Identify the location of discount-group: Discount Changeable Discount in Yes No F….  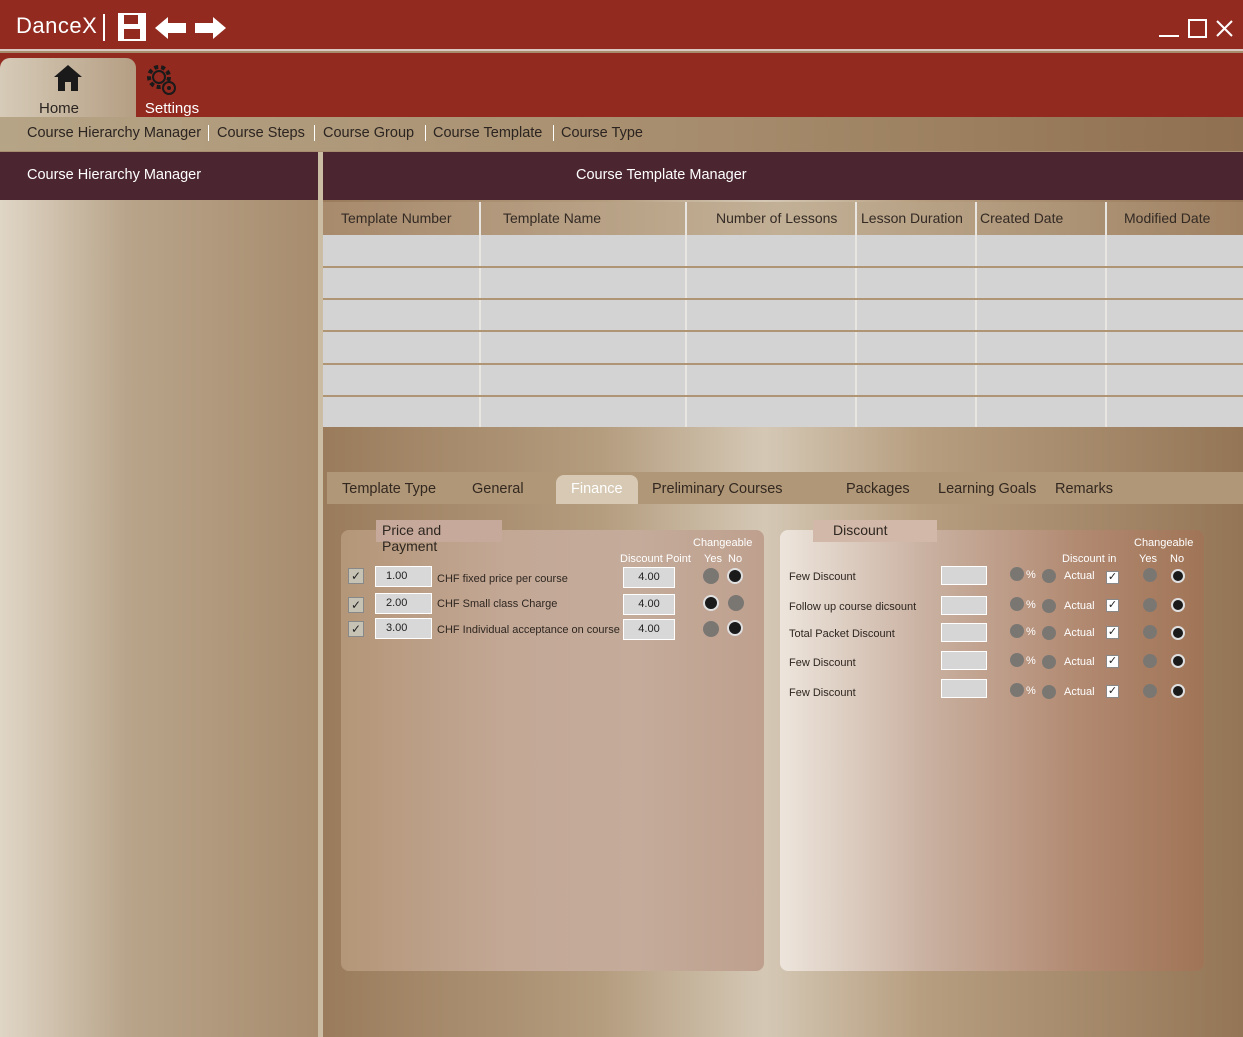
(992, 745).